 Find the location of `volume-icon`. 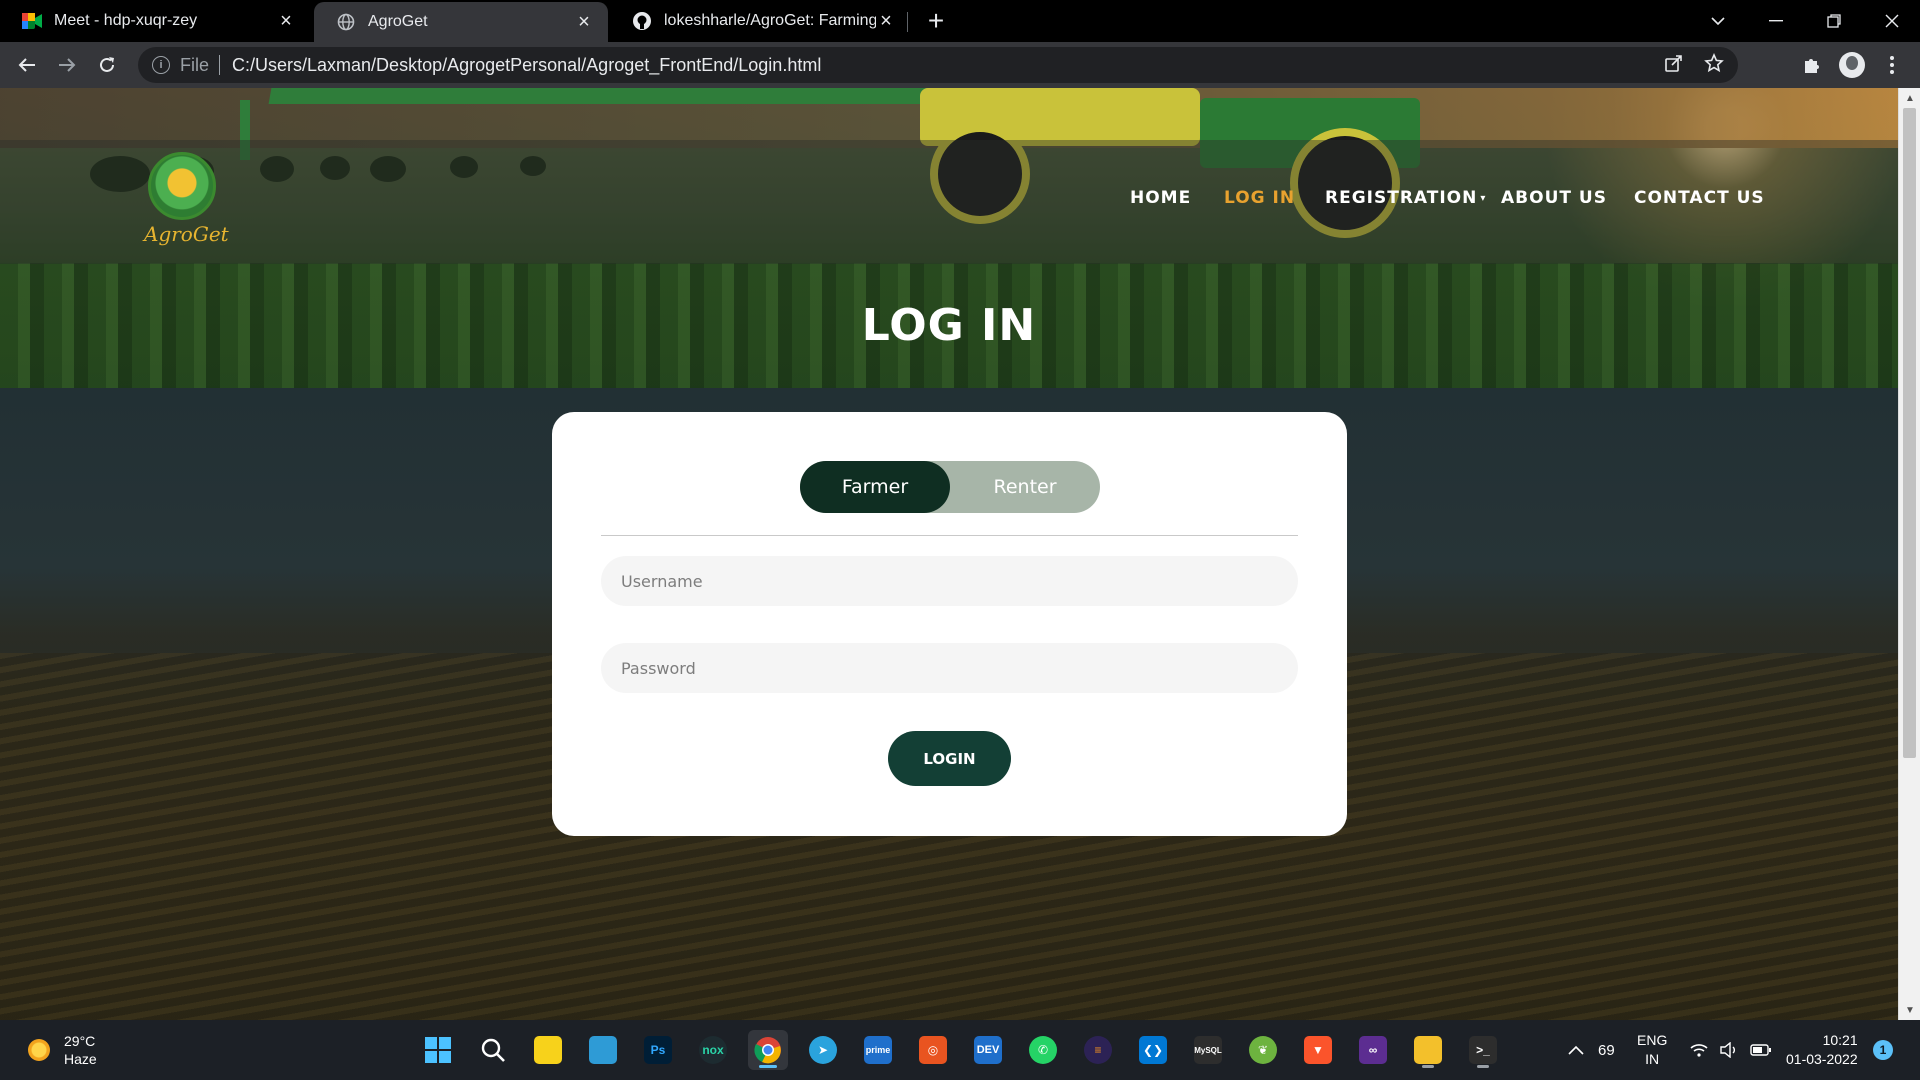

volume-icon is located at coordinates (1727, 1050).